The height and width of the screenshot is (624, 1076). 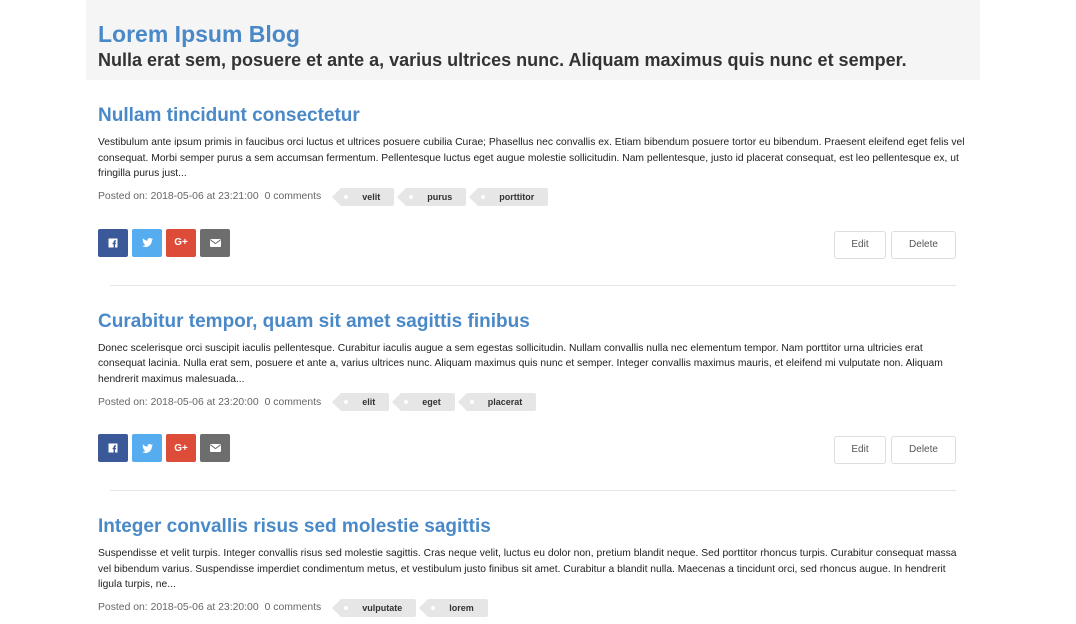 I want to click on blog-title: Lorem Ipsum Blog, so click(x=533, y=34).